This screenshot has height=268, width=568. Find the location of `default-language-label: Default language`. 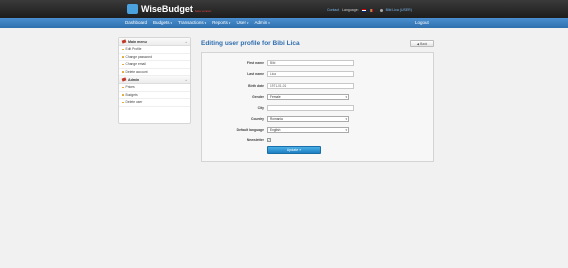

default-language-label: Default language is located at coordinates (250, 130).